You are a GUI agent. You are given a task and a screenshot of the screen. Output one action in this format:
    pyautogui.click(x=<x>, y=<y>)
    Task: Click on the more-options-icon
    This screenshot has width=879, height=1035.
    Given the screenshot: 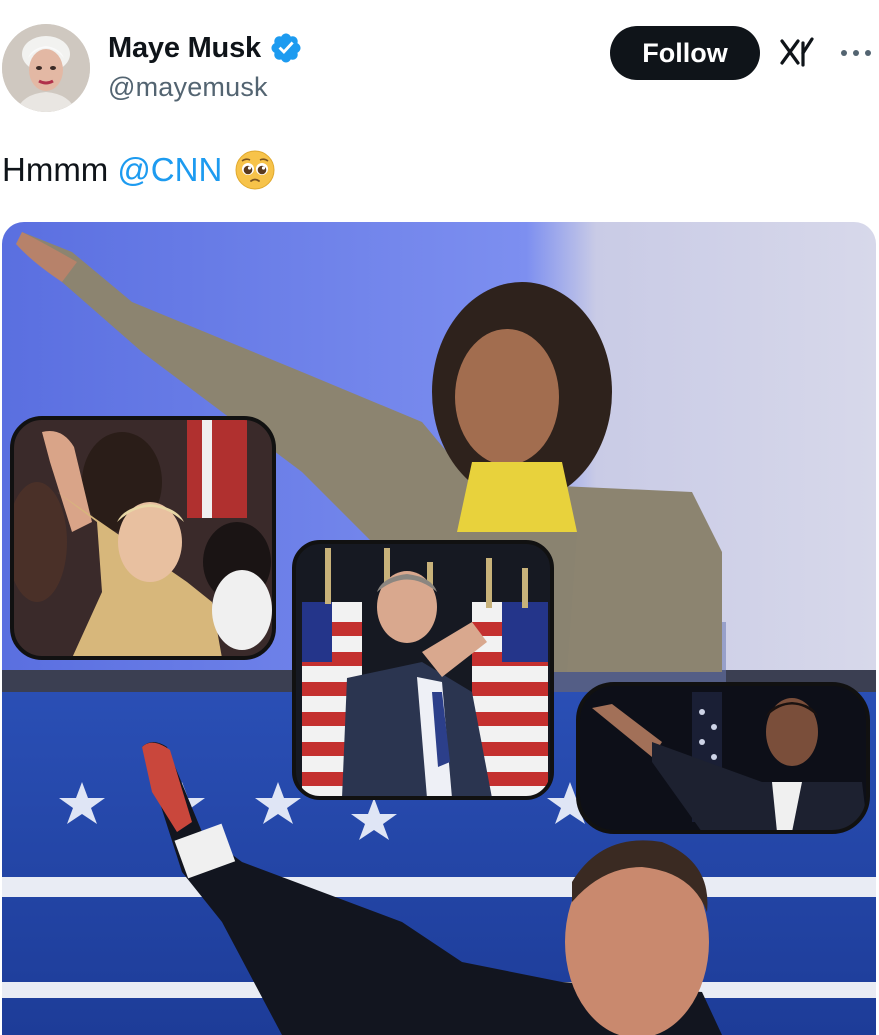 What is the action you would take?
    pyautogui.click(x=856, y=53)
    